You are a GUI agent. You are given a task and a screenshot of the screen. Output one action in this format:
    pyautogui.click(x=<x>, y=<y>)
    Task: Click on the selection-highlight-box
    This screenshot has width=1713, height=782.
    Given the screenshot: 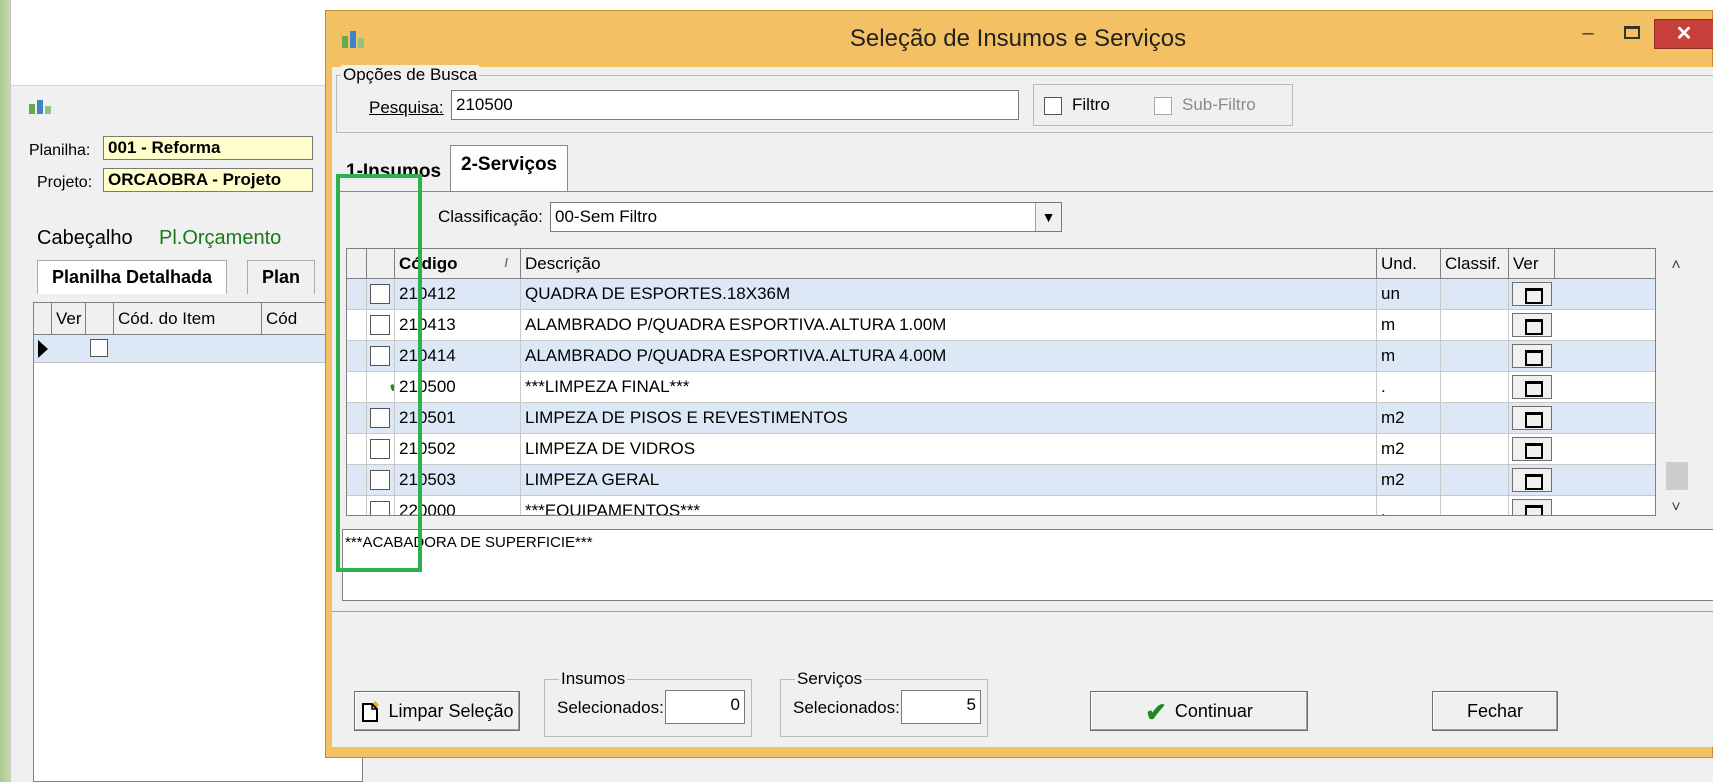 What is the action you would take?
    pyautogui.click(x=379, y=373)
    